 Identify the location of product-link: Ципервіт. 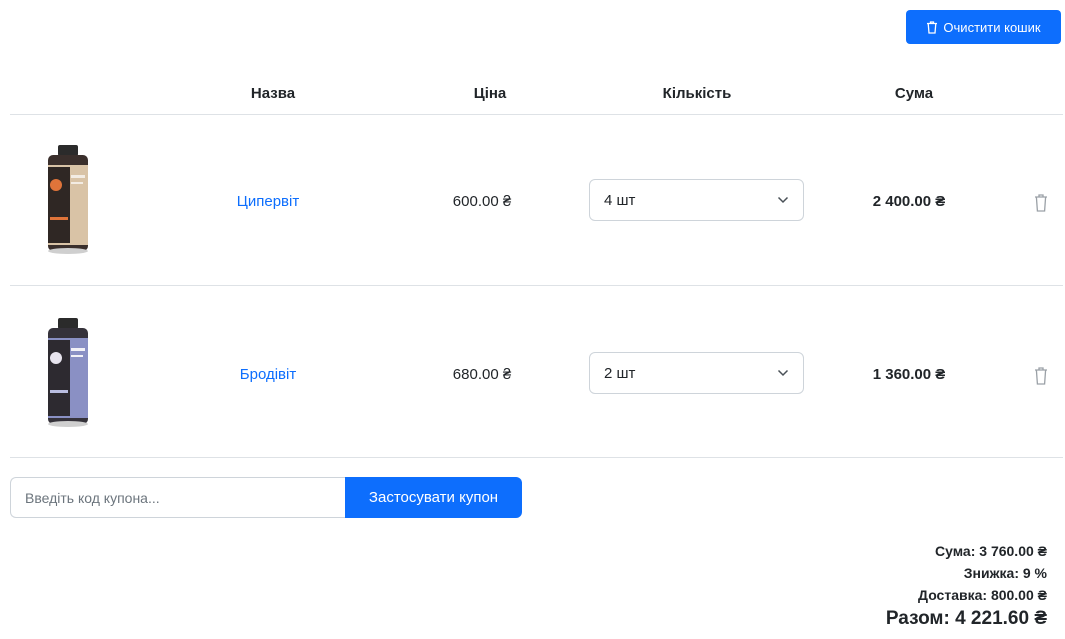
(268, 201).